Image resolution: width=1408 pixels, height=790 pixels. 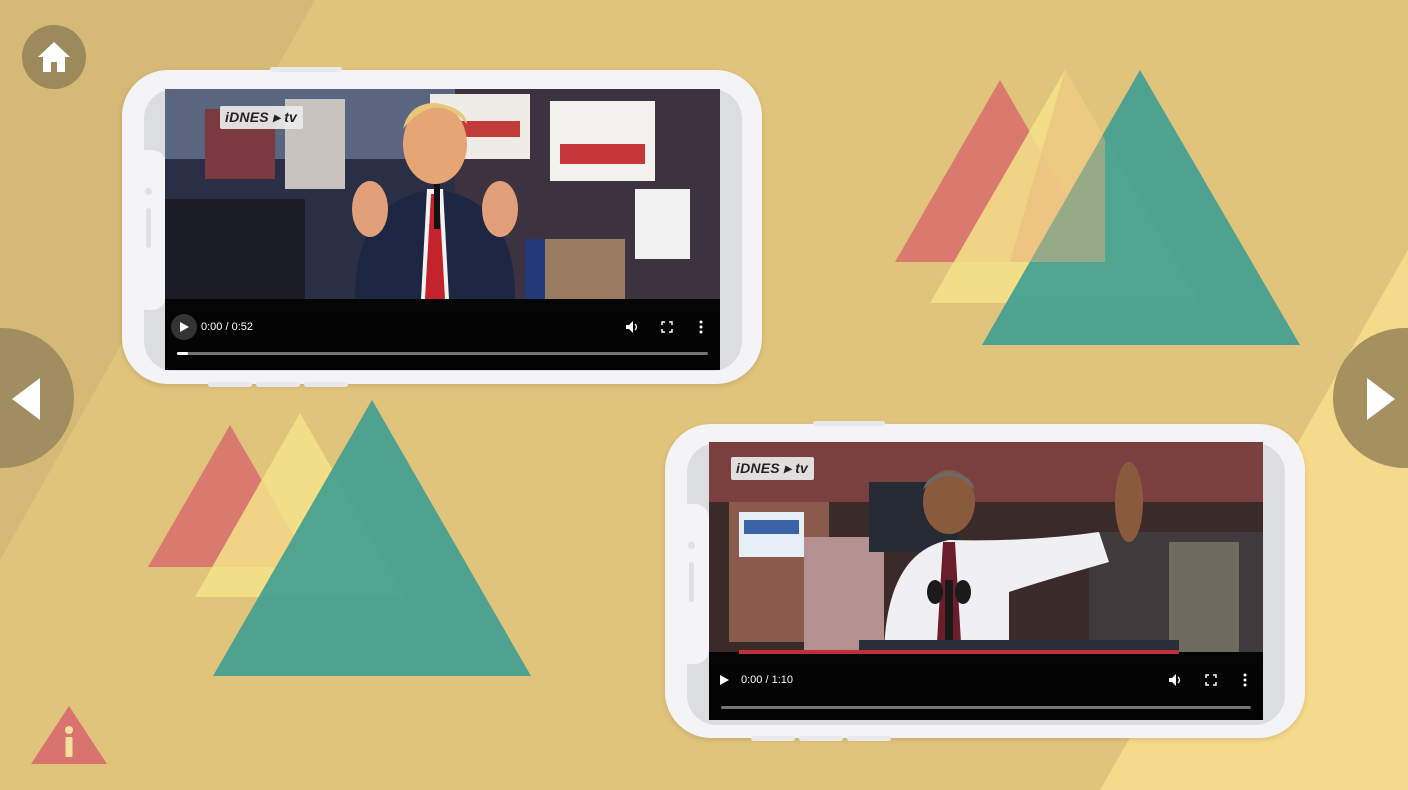 What do you see at coordinates (227, 327) in the screenshot?
I see `video-time: 0:00 / 0:52` at bounding box center [227, 327].